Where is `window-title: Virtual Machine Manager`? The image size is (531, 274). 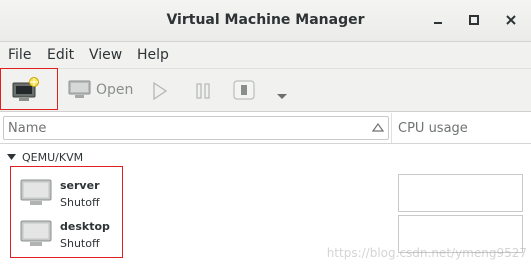
window-title: Virtual Machine Manager is located at coordinates (265, 20).